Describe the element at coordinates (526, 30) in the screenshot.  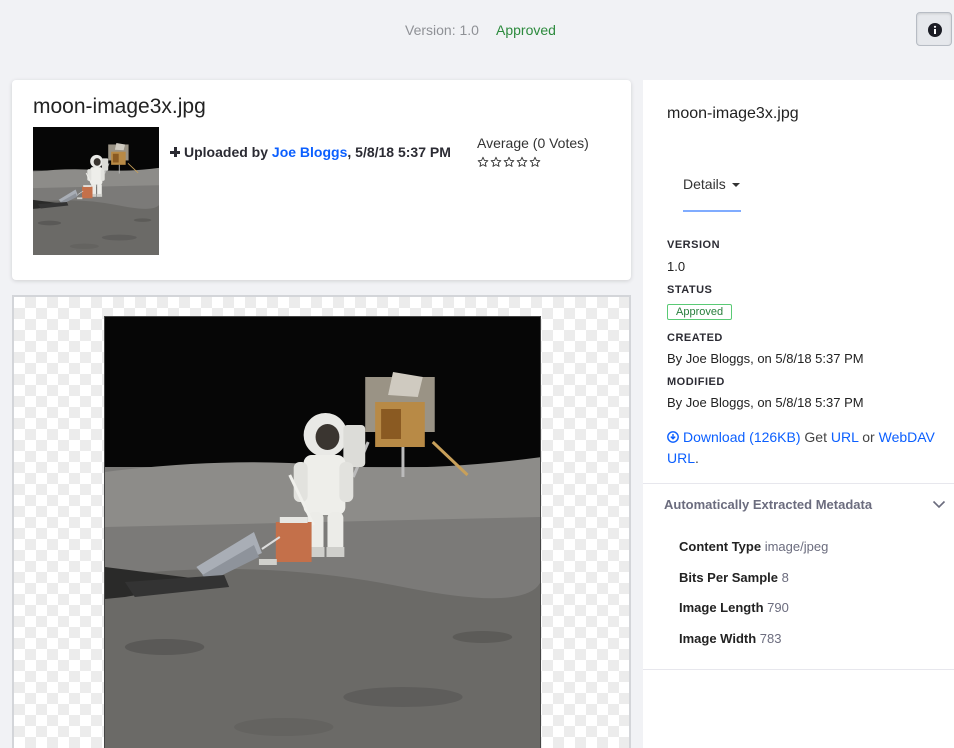
I see `approved-status-text: Approved` at that location.